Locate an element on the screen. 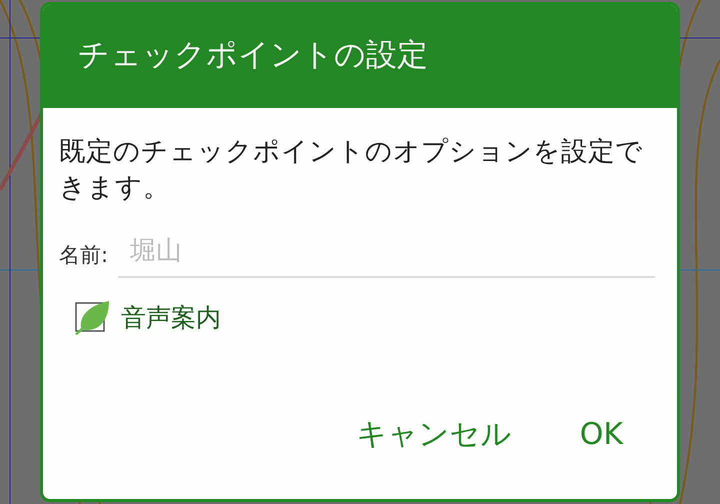 This screenshot has height=504, width=720. dialog-button: キャンセル is located at coordinates (434, 434).